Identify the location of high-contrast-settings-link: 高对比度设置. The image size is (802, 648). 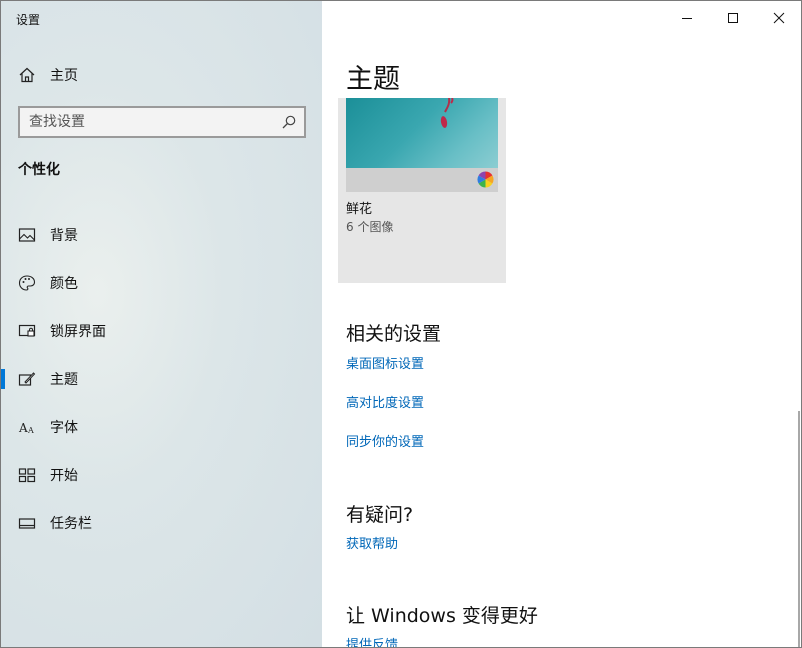
(385, 401).